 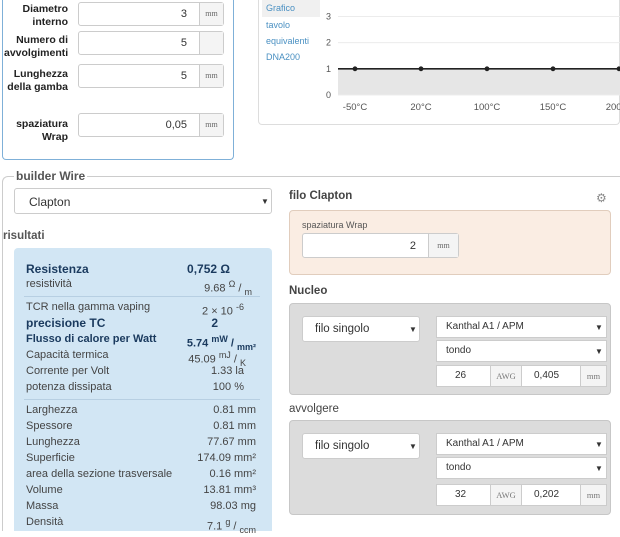 I want to click on result-value: 7.1 g / ccm, so click(x=231, y=526).